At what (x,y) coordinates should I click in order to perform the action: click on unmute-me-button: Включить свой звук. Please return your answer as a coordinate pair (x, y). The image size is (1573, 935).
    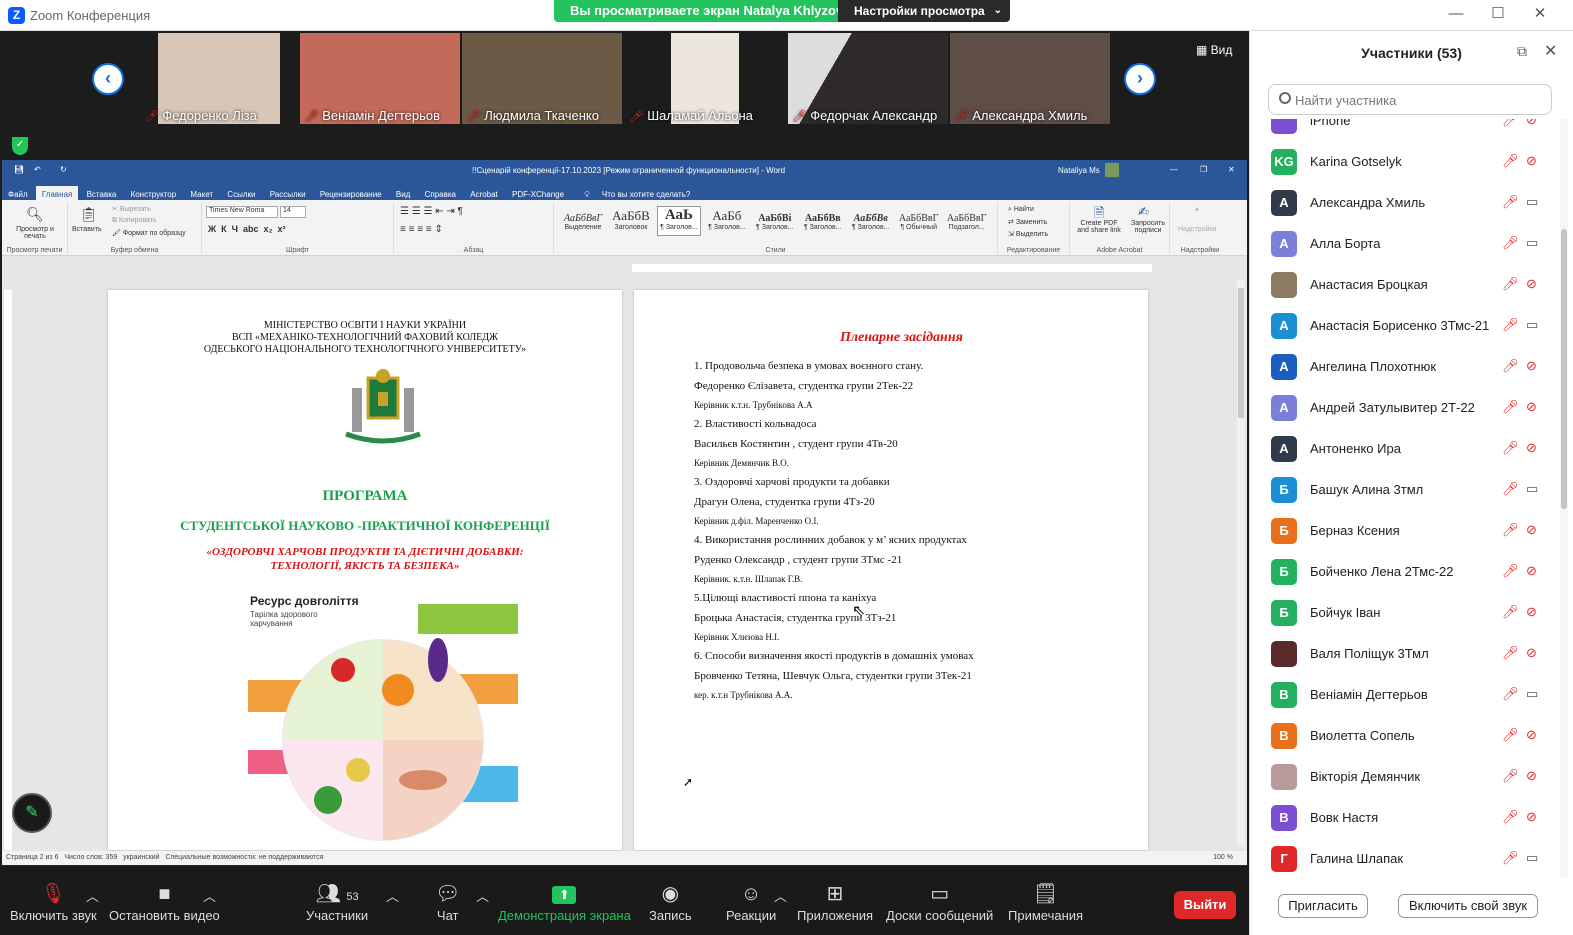
    Looking at the image, I should click on (1468, 906).